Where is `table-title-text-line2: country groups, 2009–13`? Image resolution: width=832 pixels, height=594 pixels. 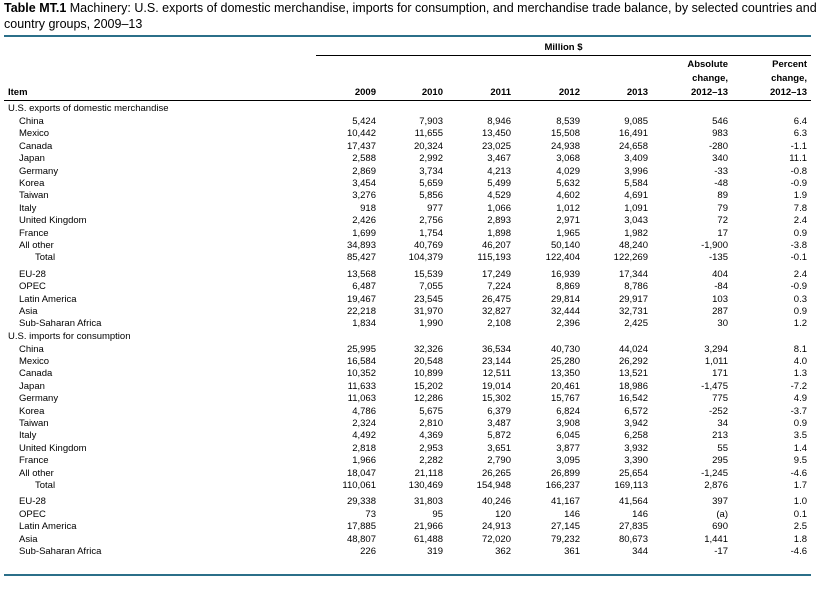
table-title-text-line2: country groups, 2009–13 is located at coordinates (73, 24).